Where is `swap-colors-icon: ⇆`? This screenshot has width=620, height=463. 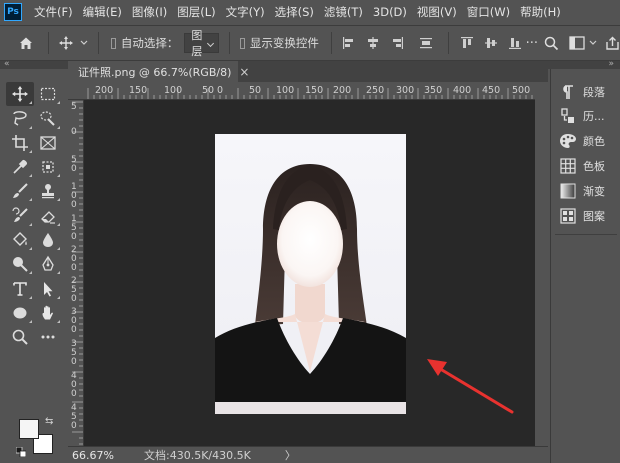 swap-colors-icon: ⇆ is located at coordinates (49, 421).